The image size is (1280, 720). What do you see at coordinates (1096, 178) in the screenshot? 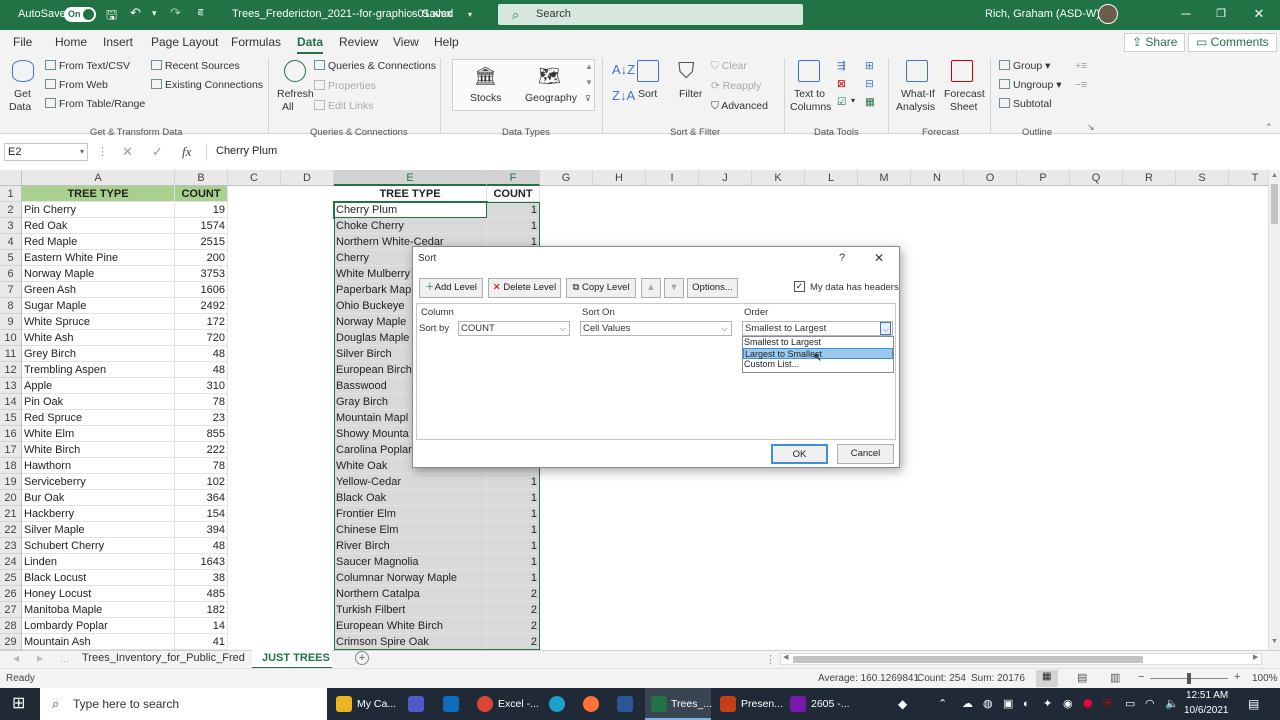
I see `column-header-q: Q` at bounding box center [1096, 178].